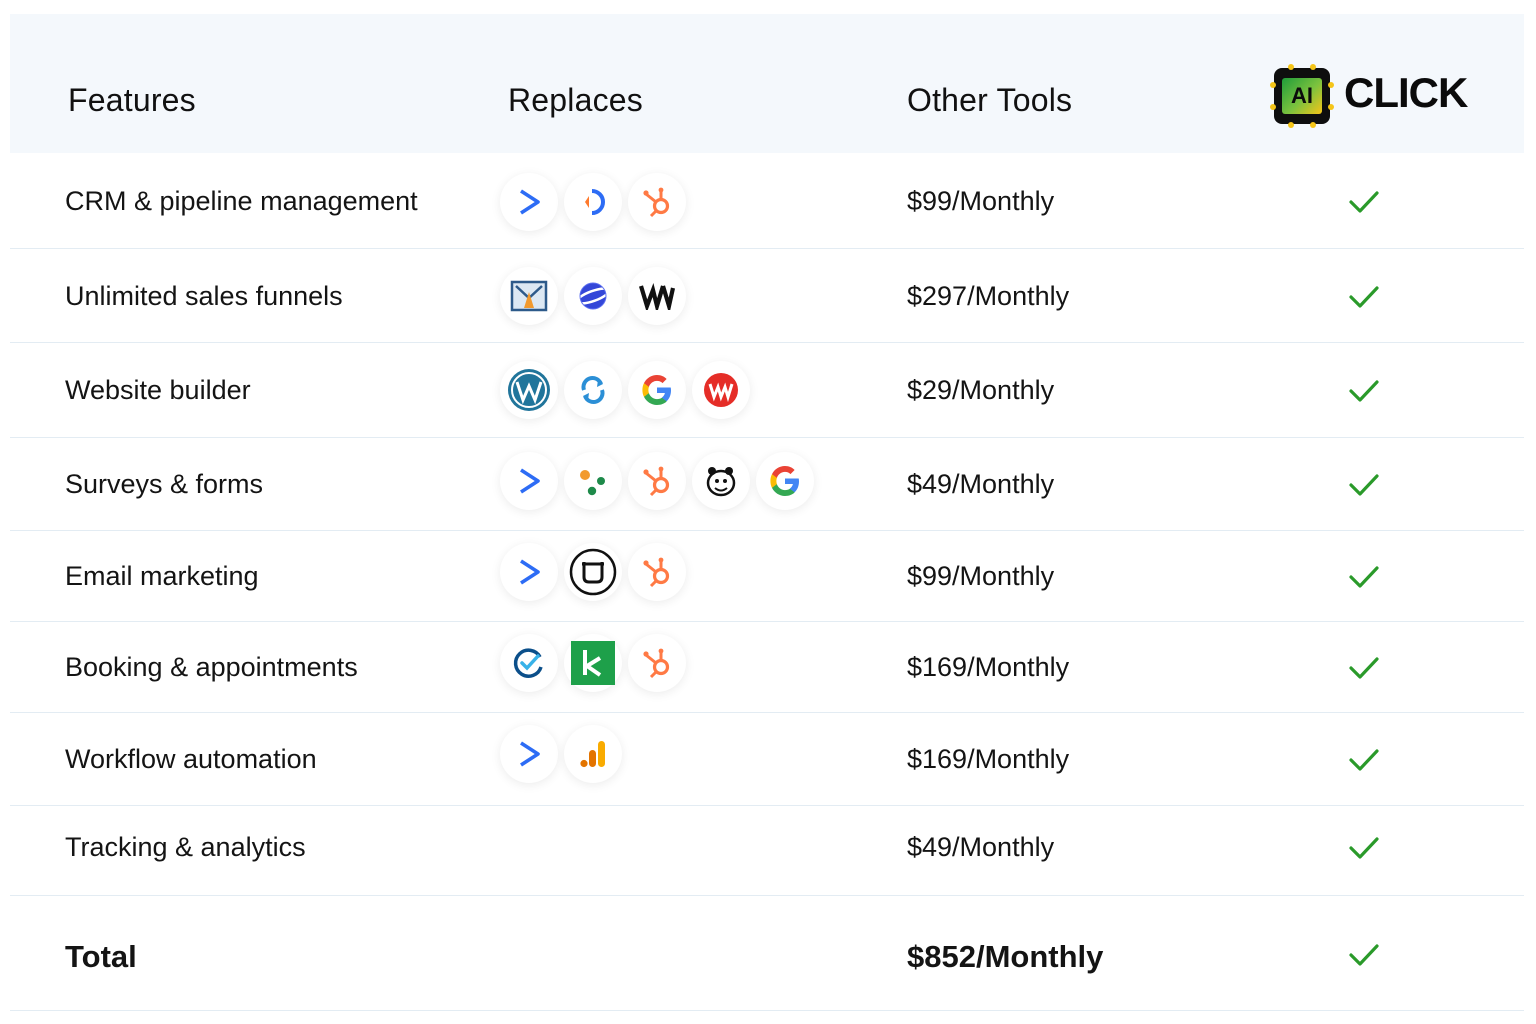 This screenshot has width=1536, height=1024. I want to click on wordpress-icon, so click(529, 390).